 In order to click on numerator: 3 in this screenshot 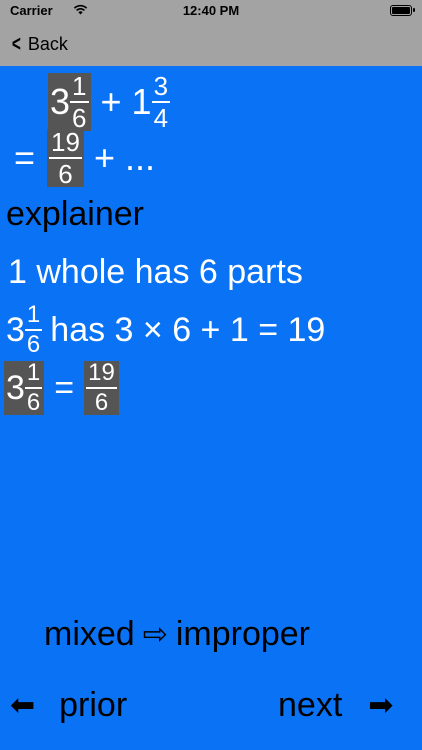, I will do `click(161, 87)`.